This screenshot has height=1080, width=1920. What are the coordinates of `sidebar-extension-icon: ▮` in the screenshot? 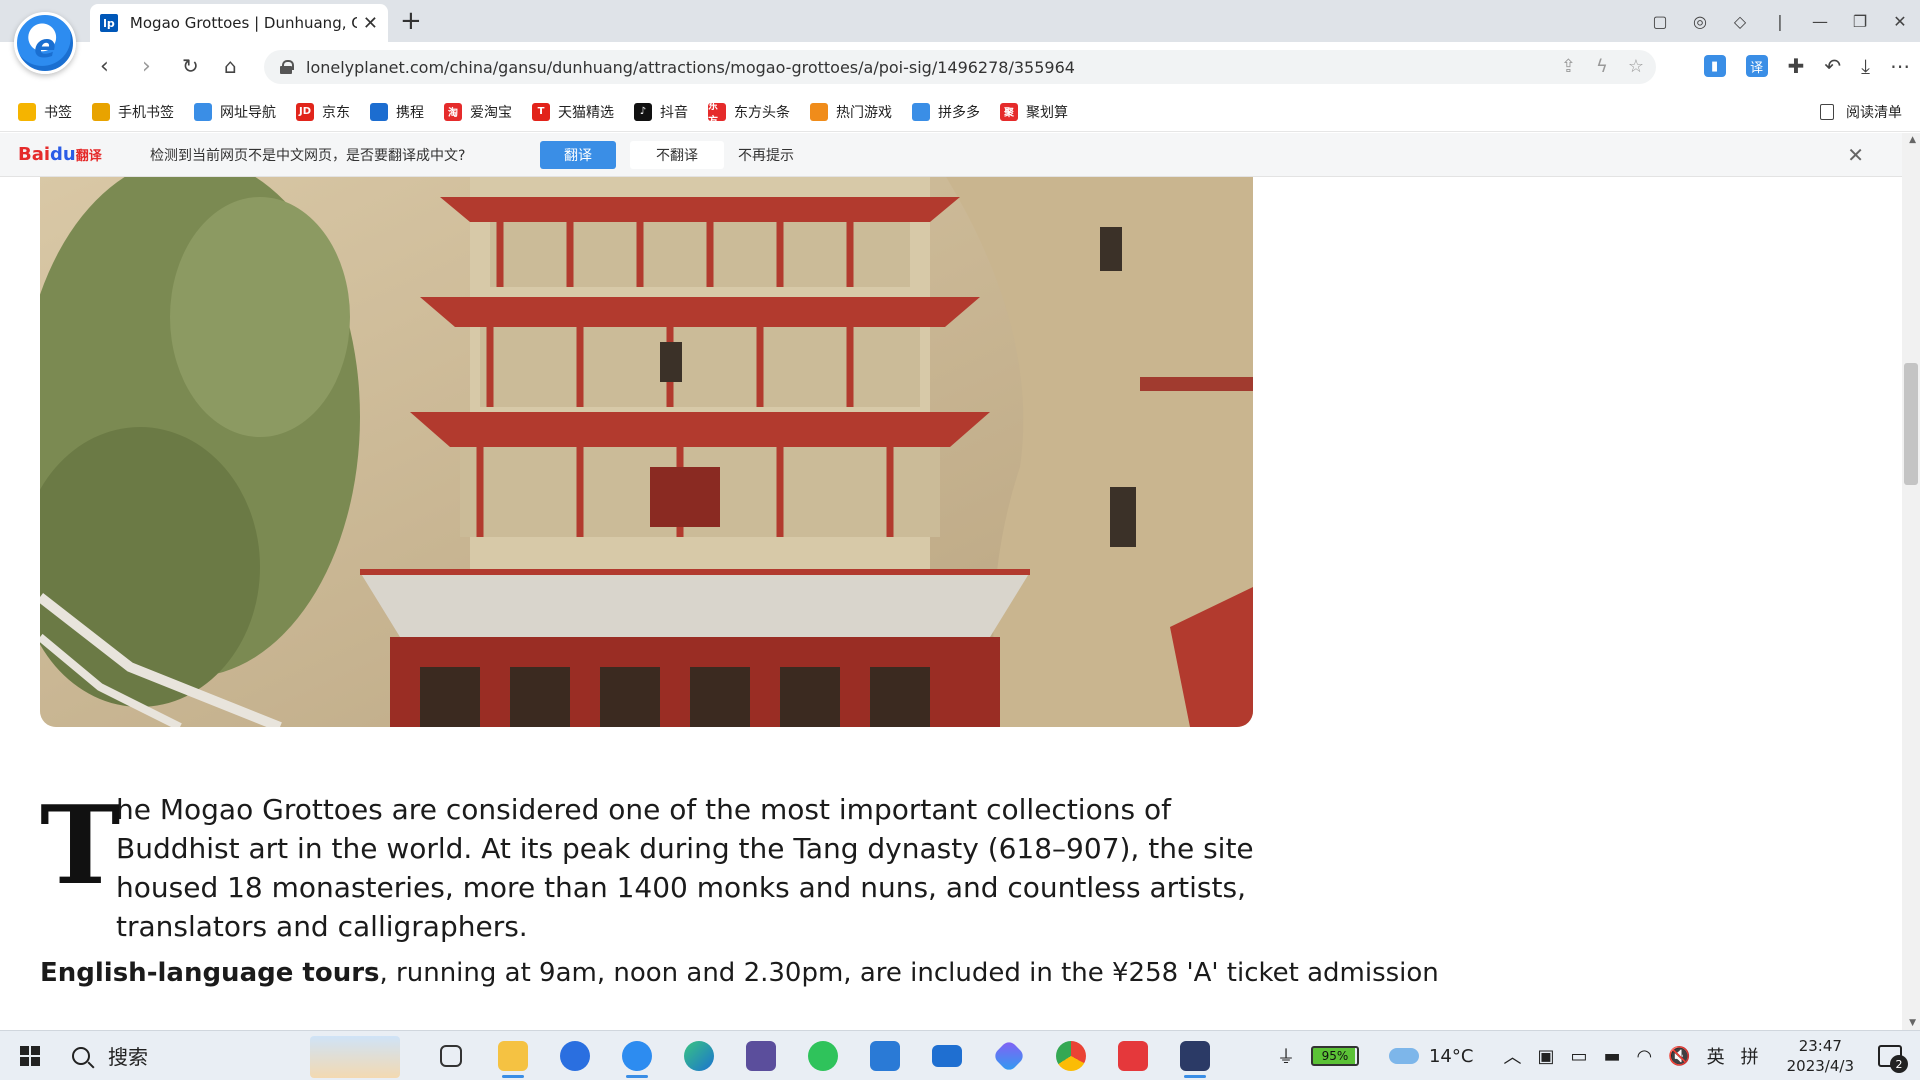 It's located at (1714, 66).